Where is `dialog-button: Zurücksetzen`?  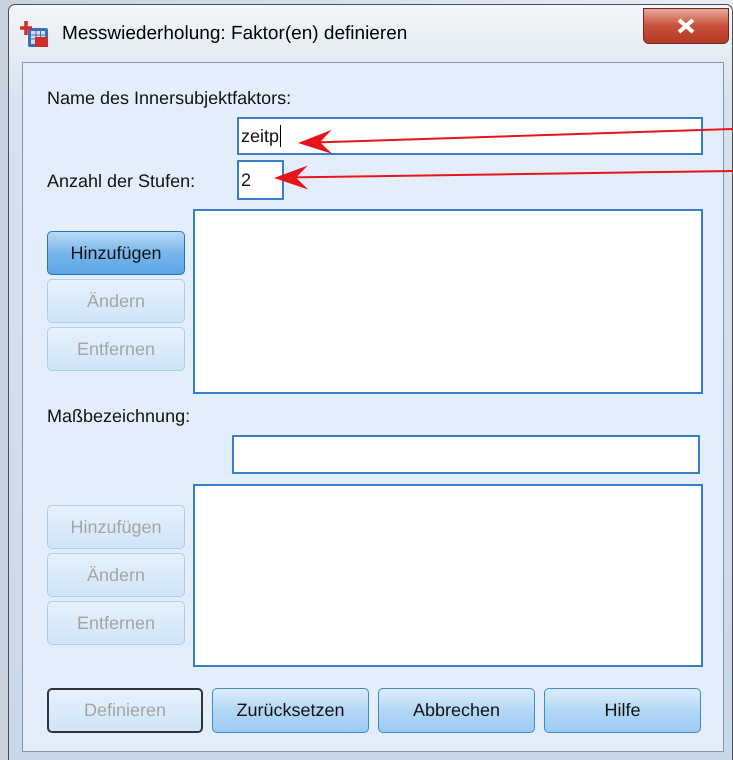 dialog-button: Zurücksetzen is located at coordinates (290, 710).